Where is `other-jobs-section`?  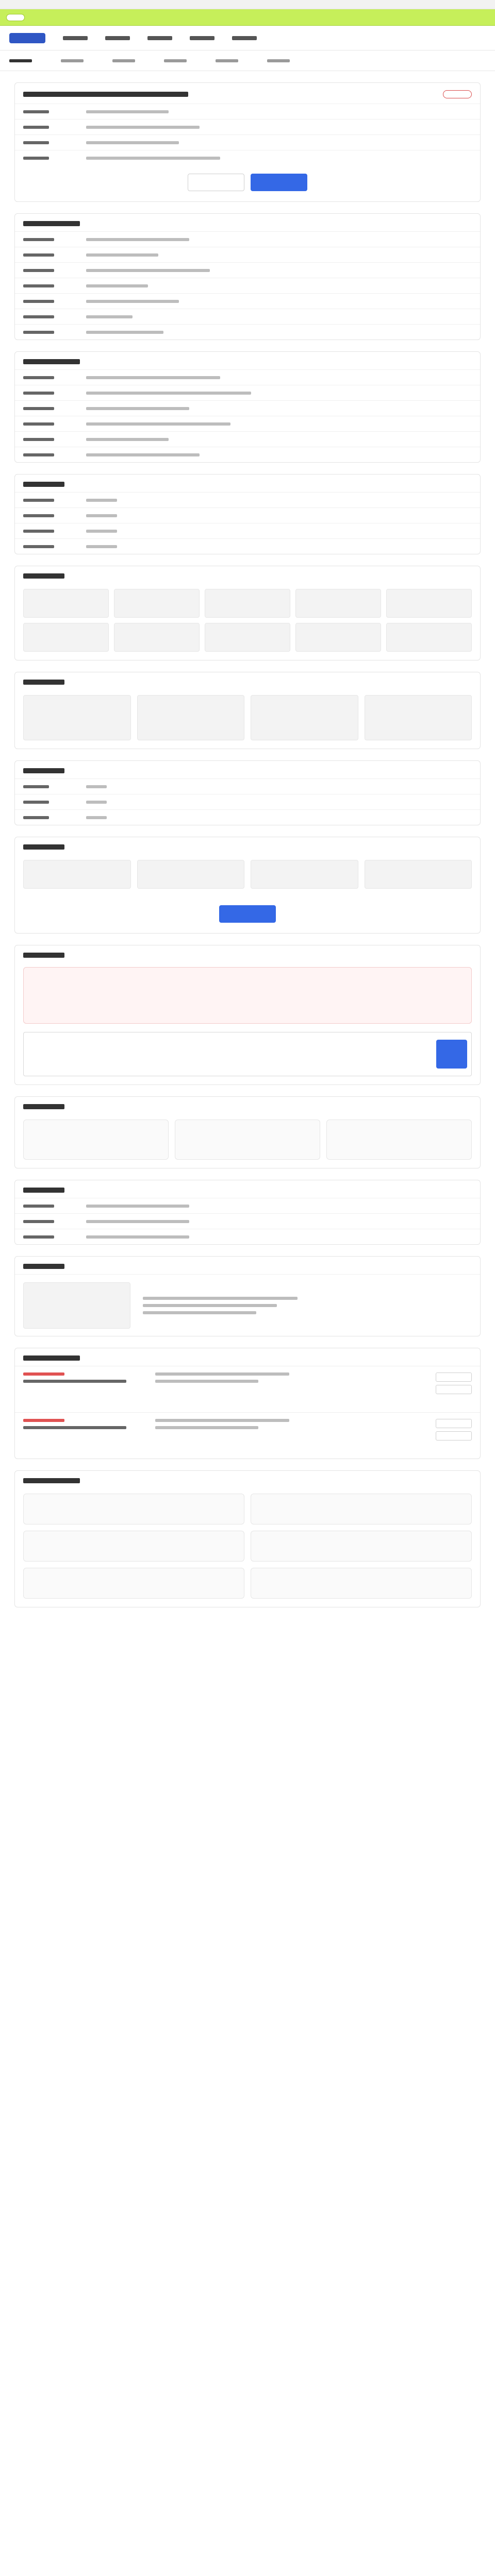 other-jobs-section is located at coordinates (247, 1403).